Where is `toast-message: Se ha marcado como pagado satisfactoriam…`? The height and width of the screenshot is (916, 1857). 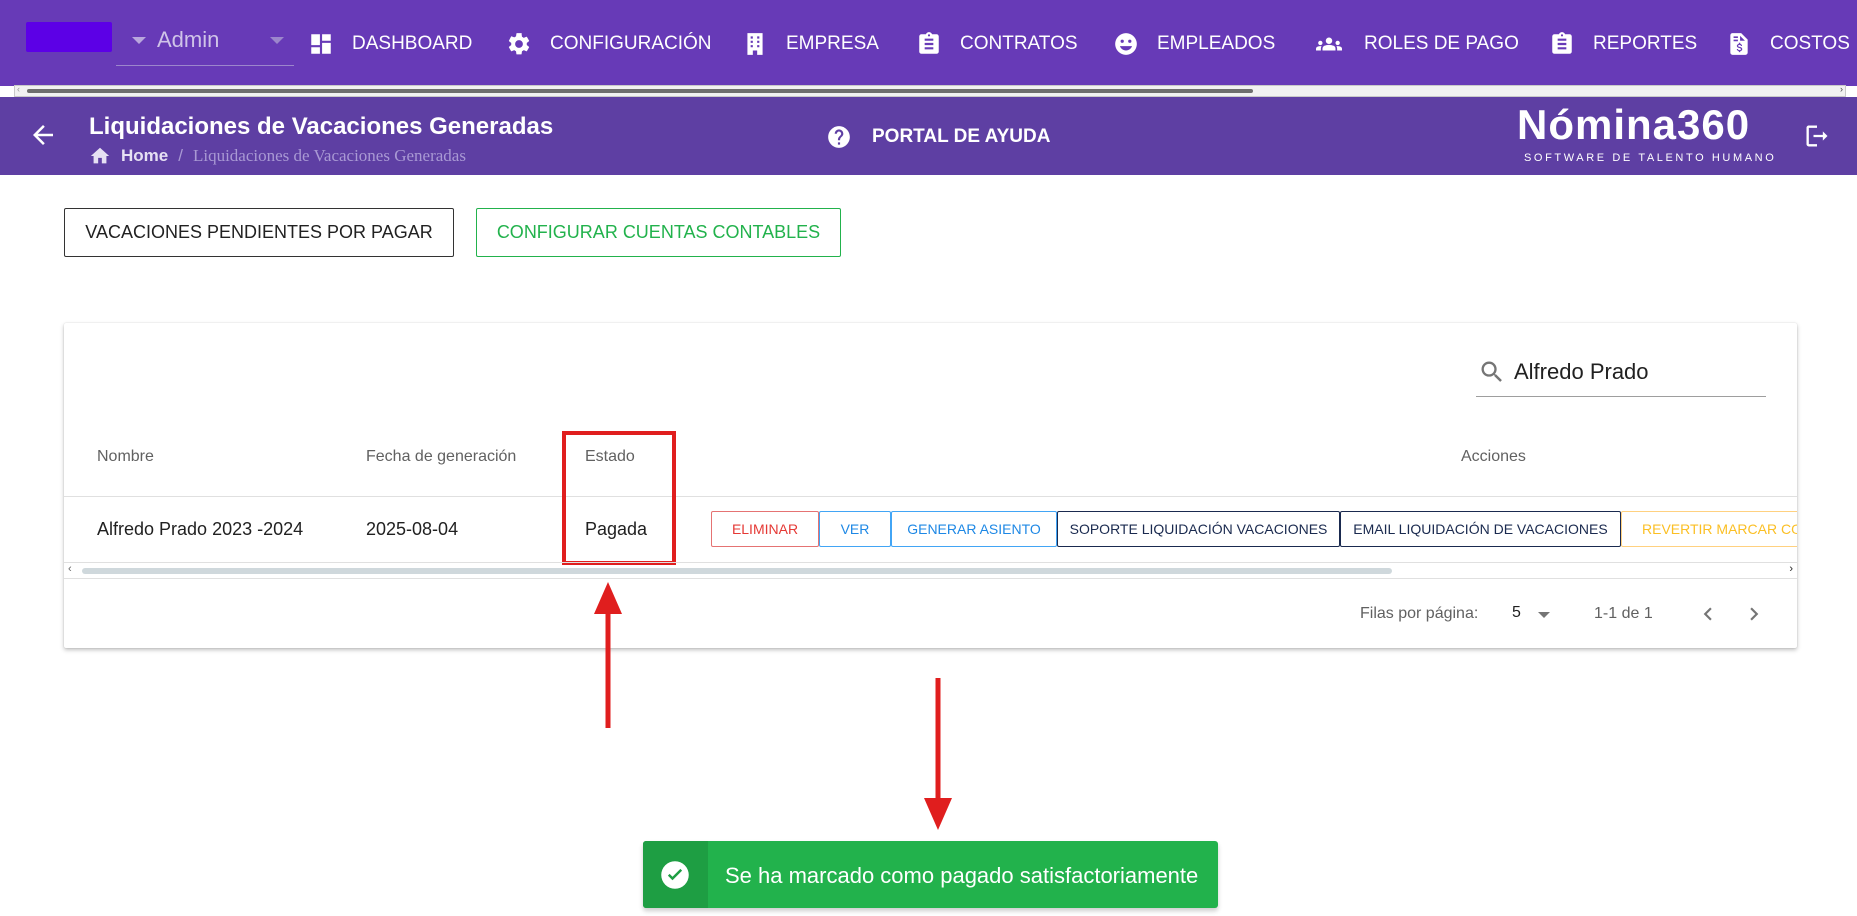
toast-message: Se ha marcado como pagado satisfactoriam… is located at coordinates (962, 875).